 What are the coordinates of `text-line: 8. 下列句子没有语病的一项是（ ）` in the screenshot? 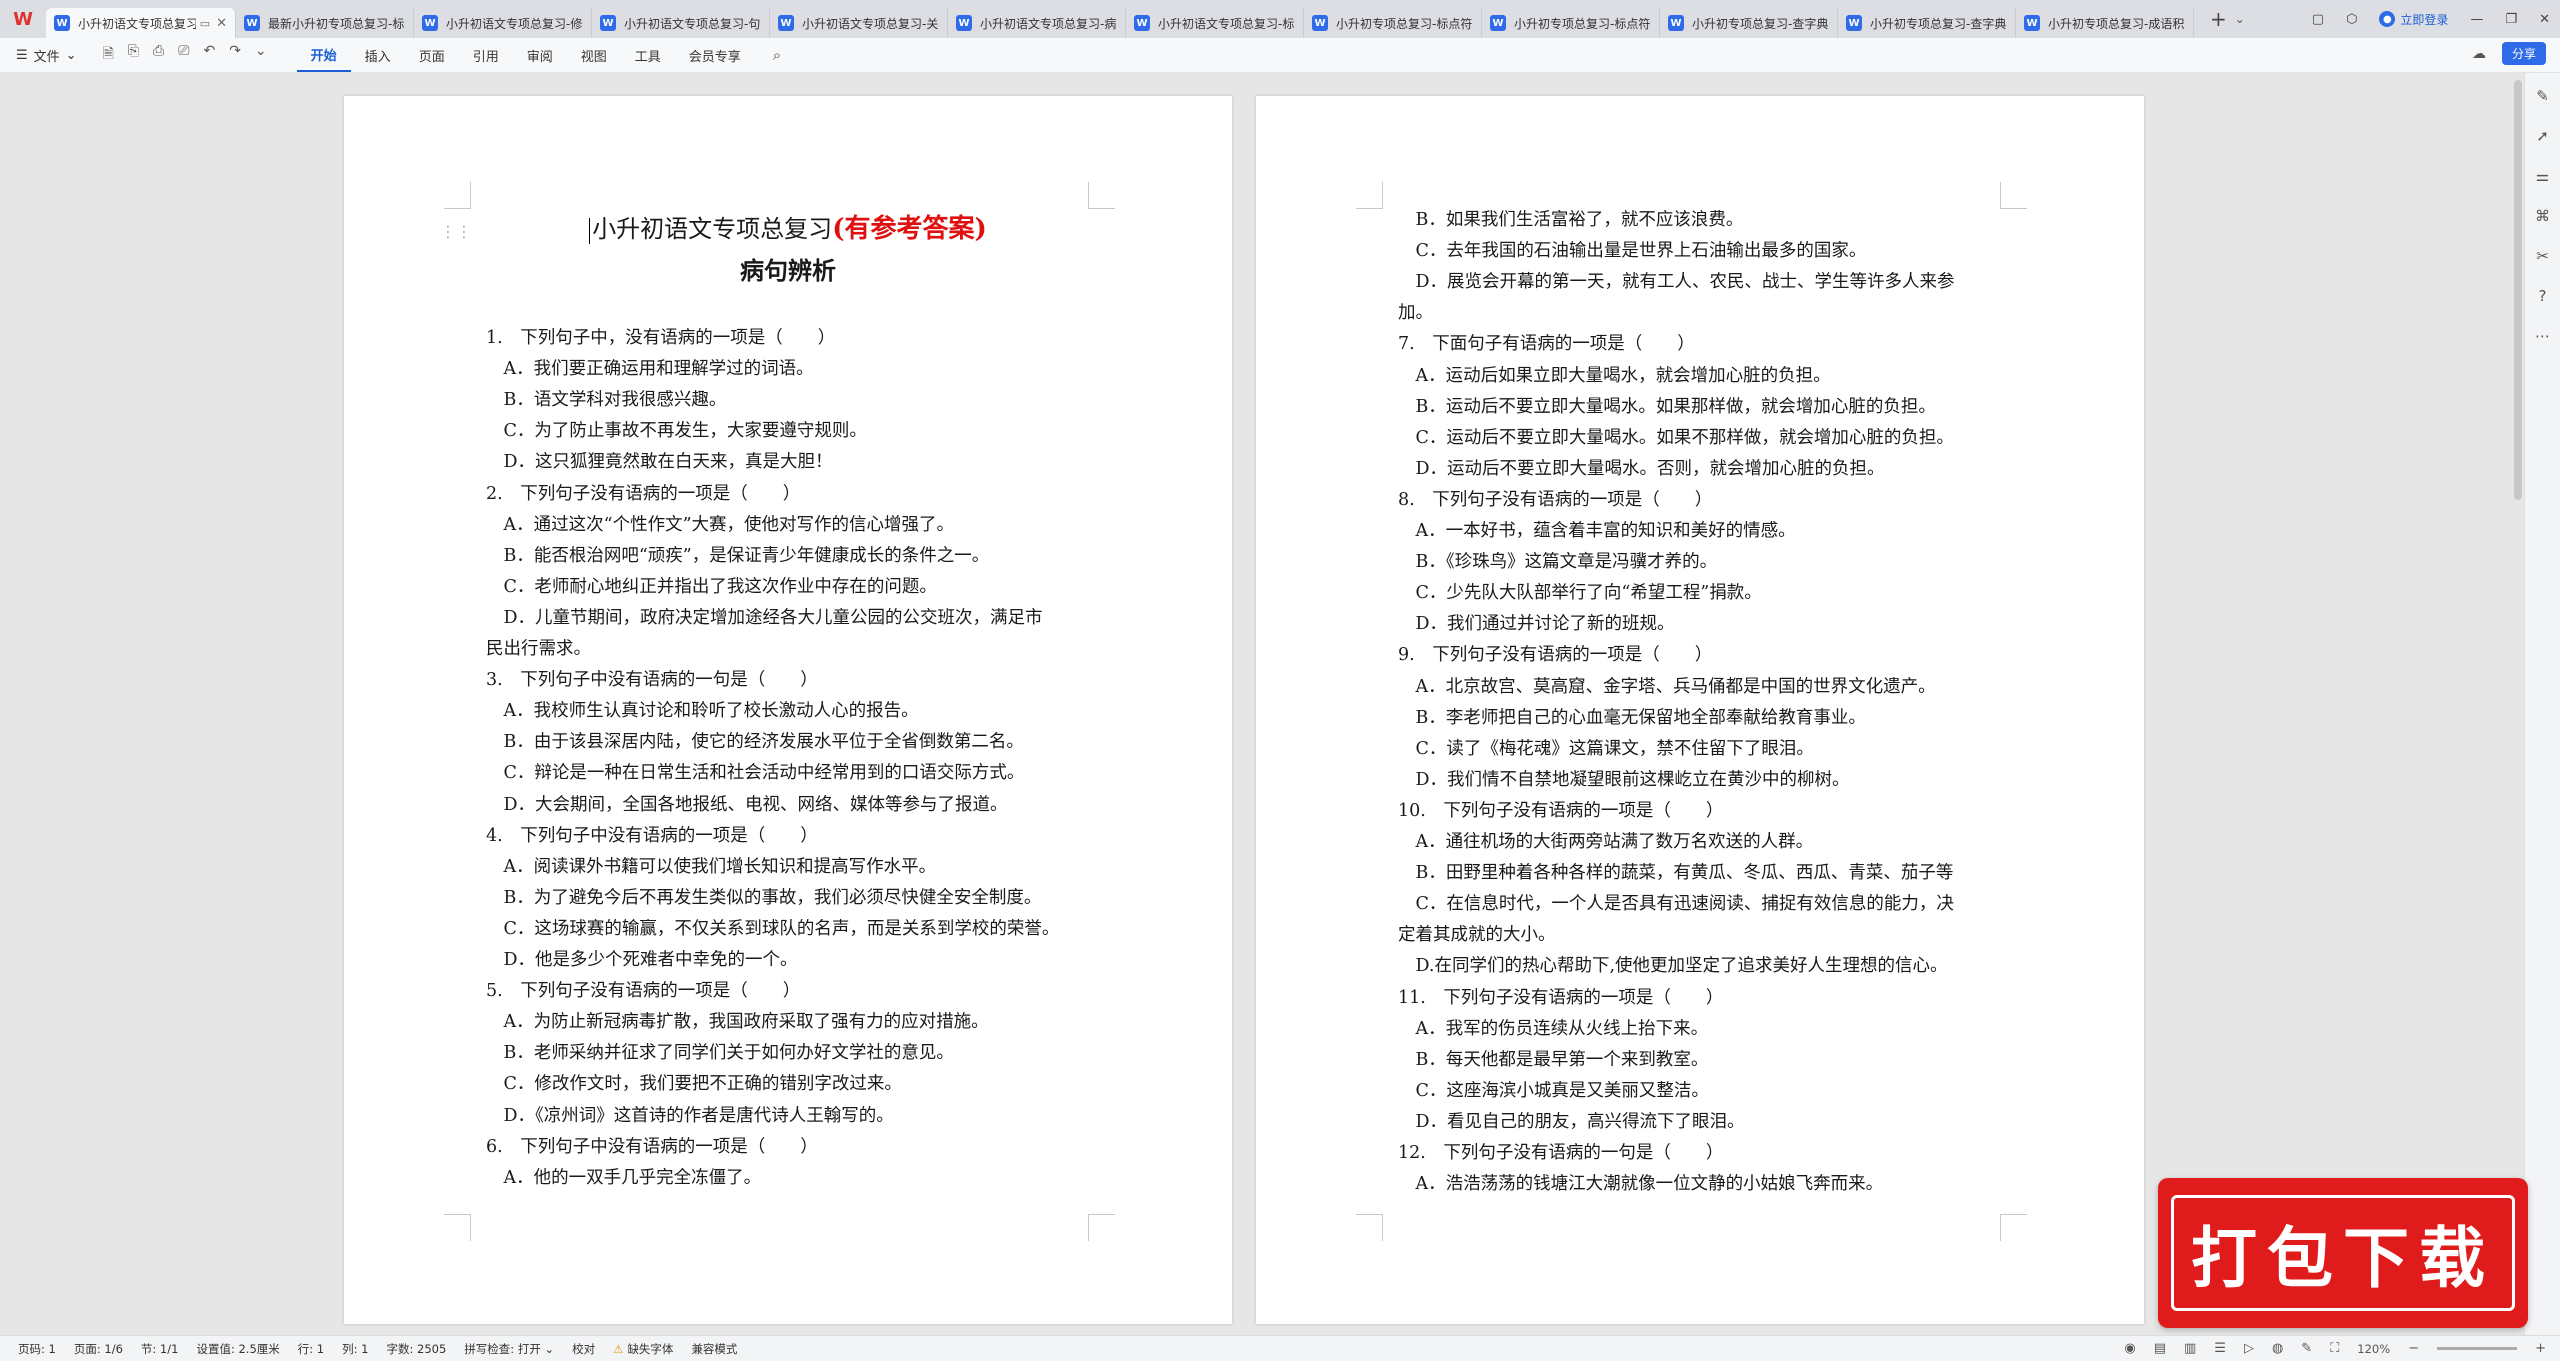 It's located at (1555, 499).